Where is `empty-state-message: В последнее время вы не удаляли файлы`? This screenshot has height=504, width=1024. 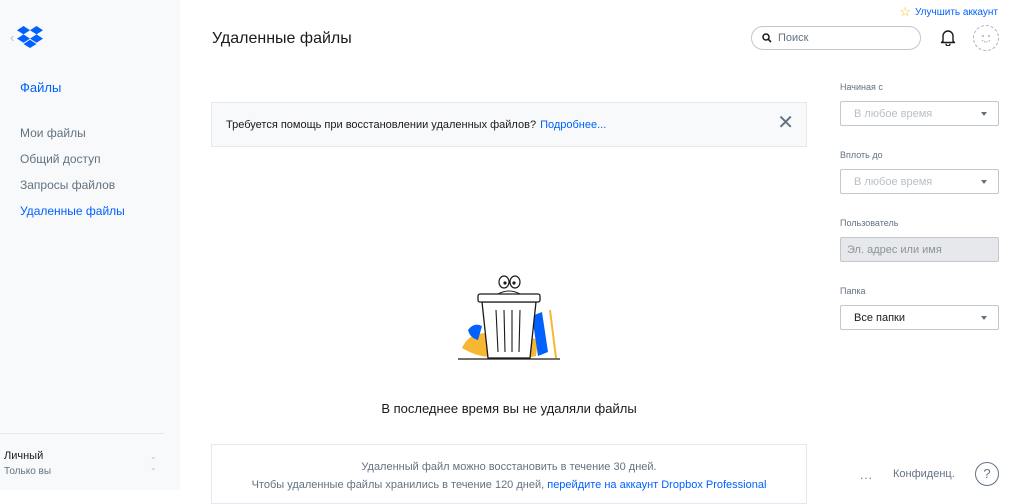
empty-state-message: В последнее время вы не удаляли файлы is located at coordinates (509, 408).